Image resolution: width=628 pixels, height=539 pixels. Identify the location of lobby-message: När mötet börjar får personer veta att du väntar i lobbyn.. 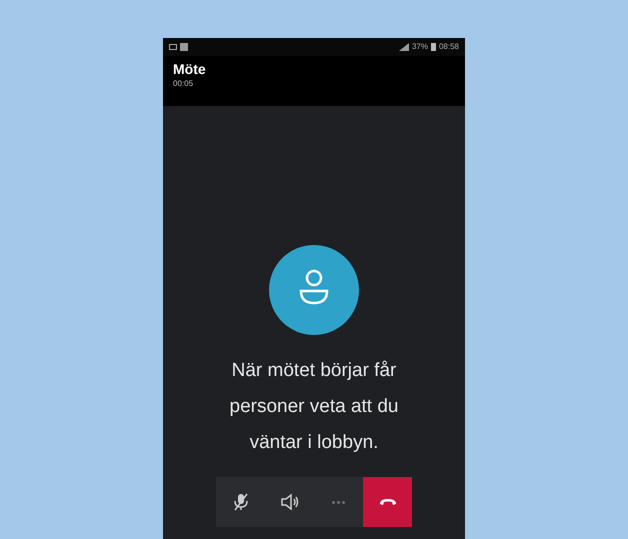
(314, 407).